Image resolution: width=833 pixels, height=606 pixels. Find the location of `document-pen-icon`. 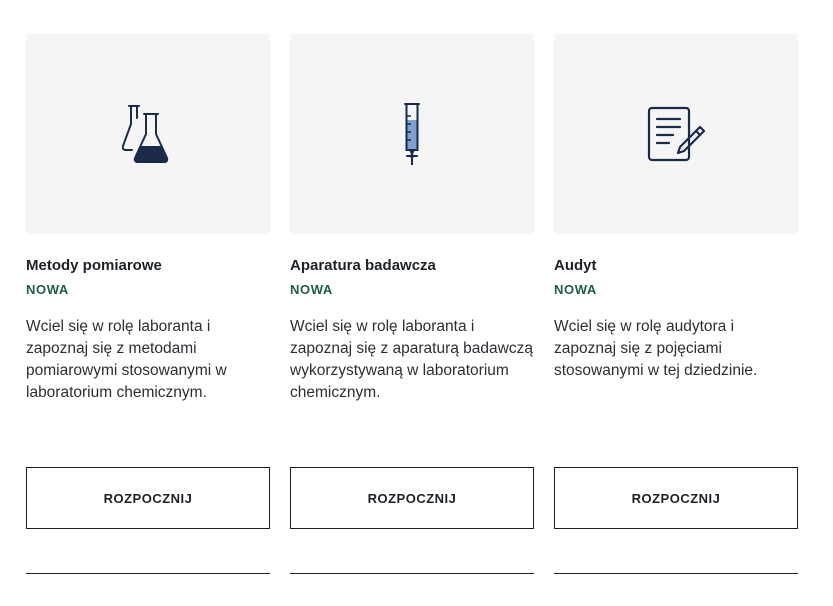

document-pen-icon is located at coordinates (676, 134).